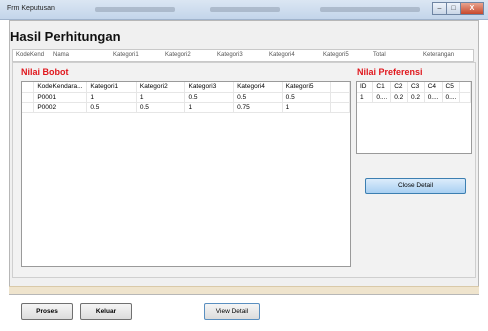  I want to click on window-title: Frm Keputusan, so click(31, 8).